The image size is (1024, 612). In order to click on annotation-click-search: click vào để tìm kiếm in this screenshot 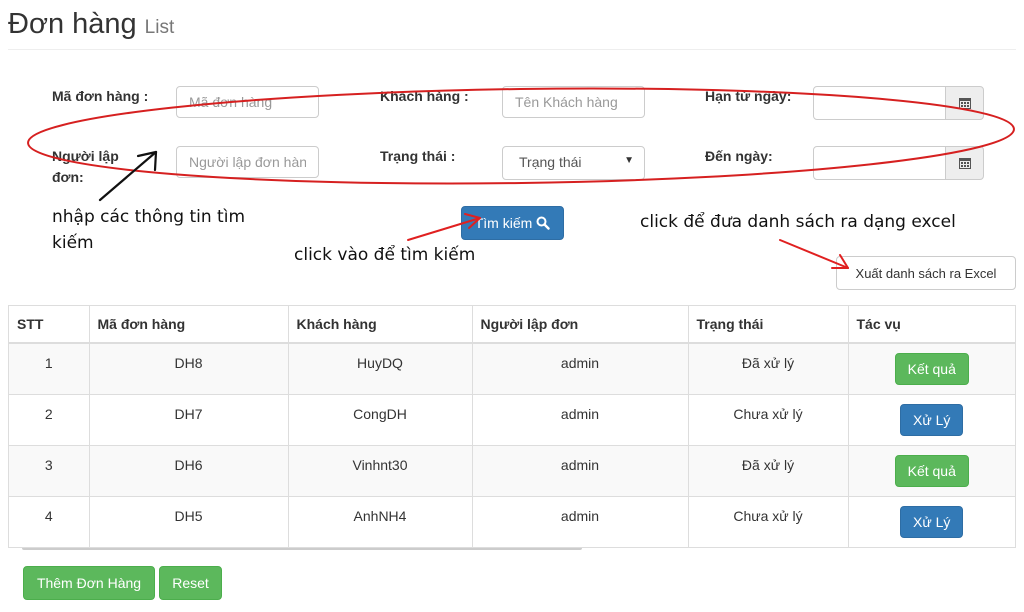, I will do `click(385, 255)`.